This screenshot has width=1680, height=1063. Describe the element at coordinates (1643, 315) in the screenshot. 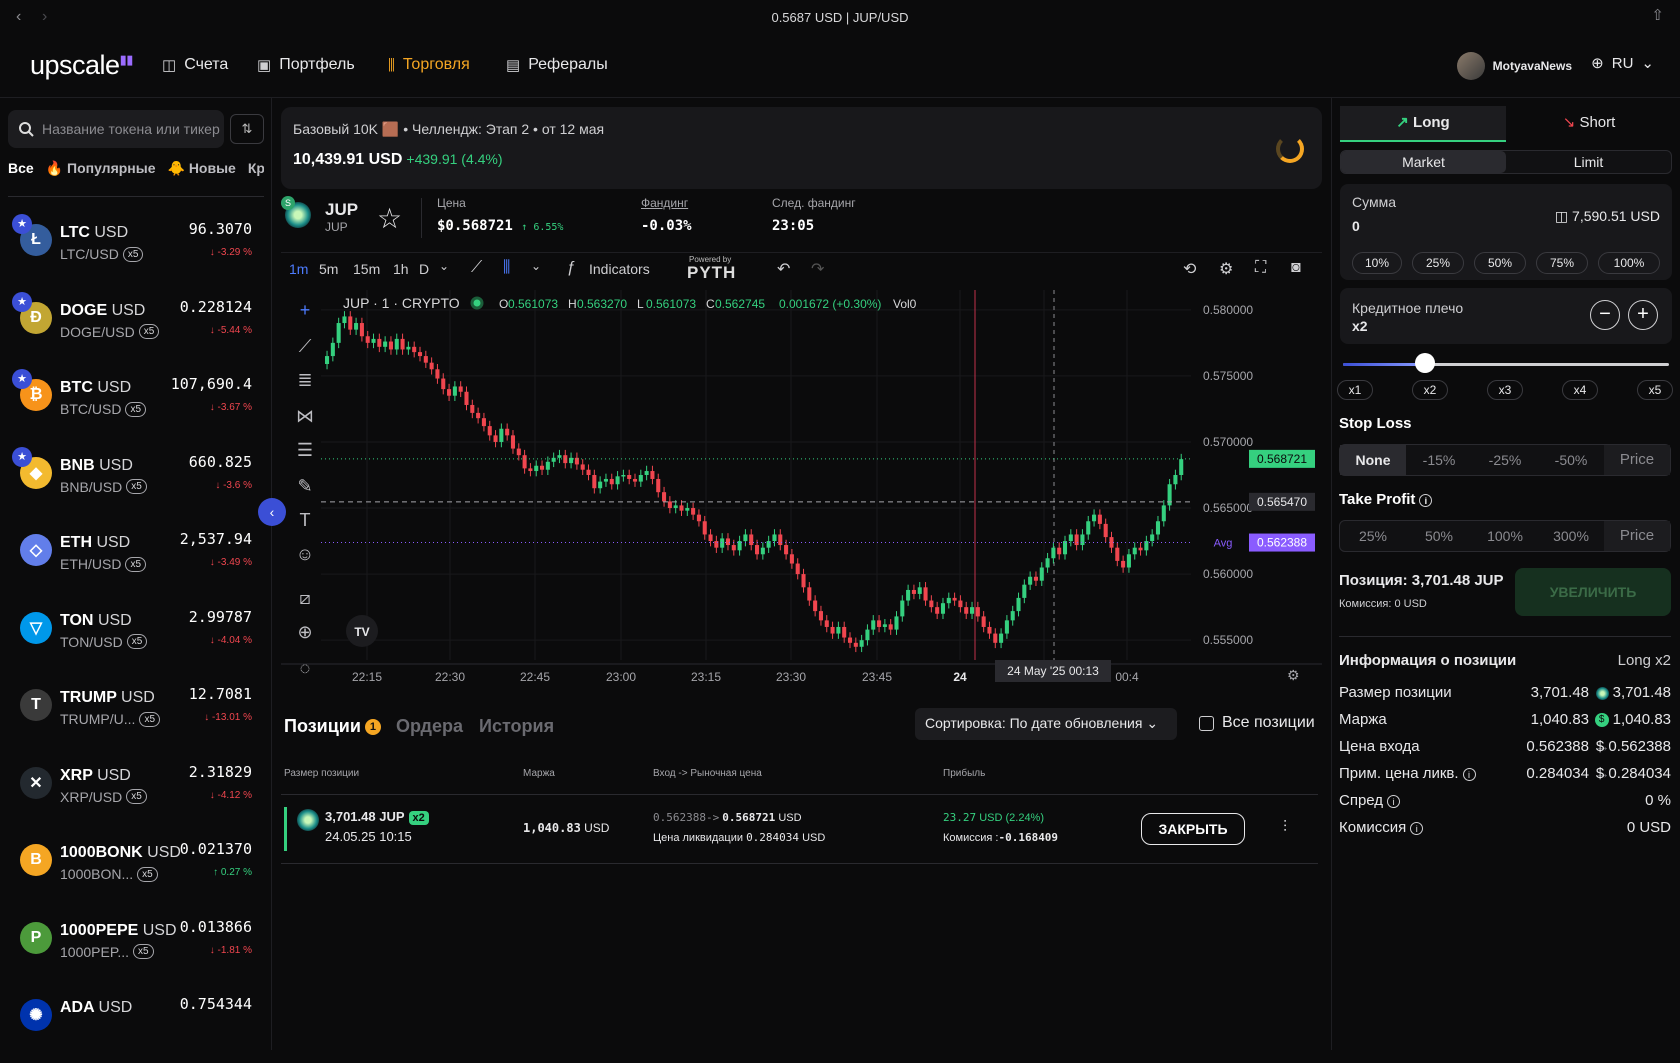

I see `leverage-plus-button: +` at that location.